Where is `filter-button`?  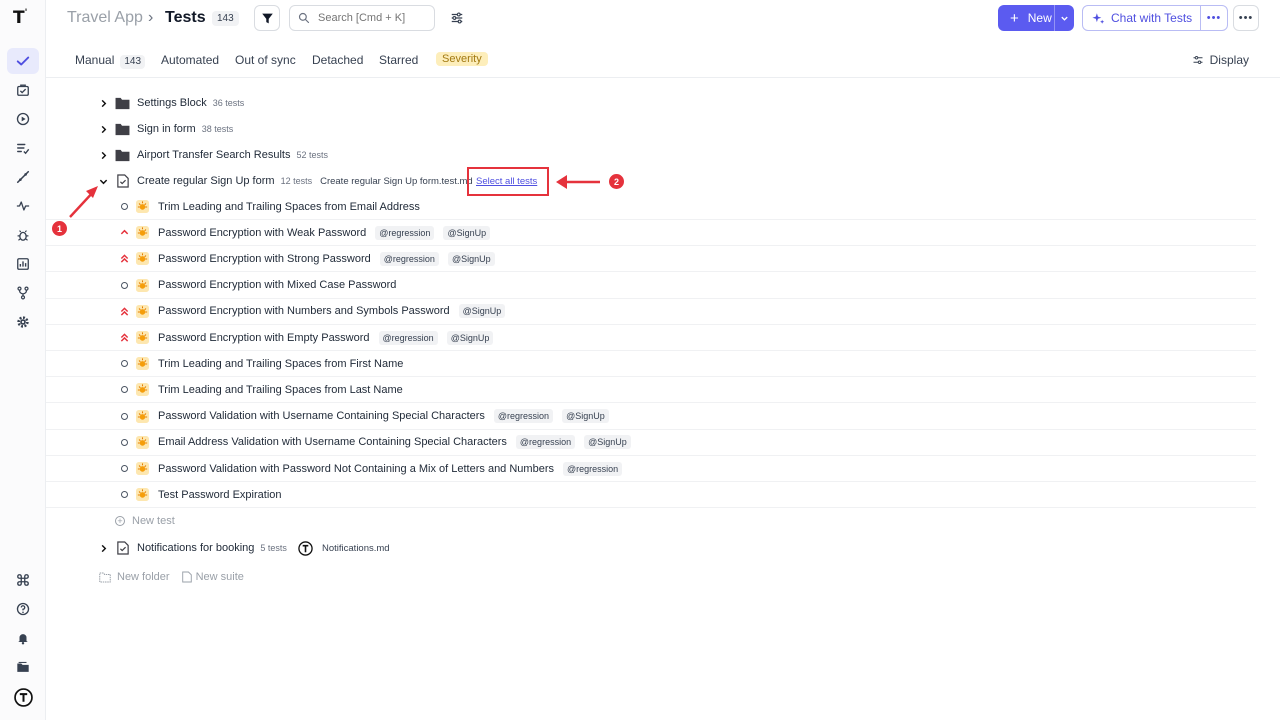 filter-button is located at coordinates (267, 18).